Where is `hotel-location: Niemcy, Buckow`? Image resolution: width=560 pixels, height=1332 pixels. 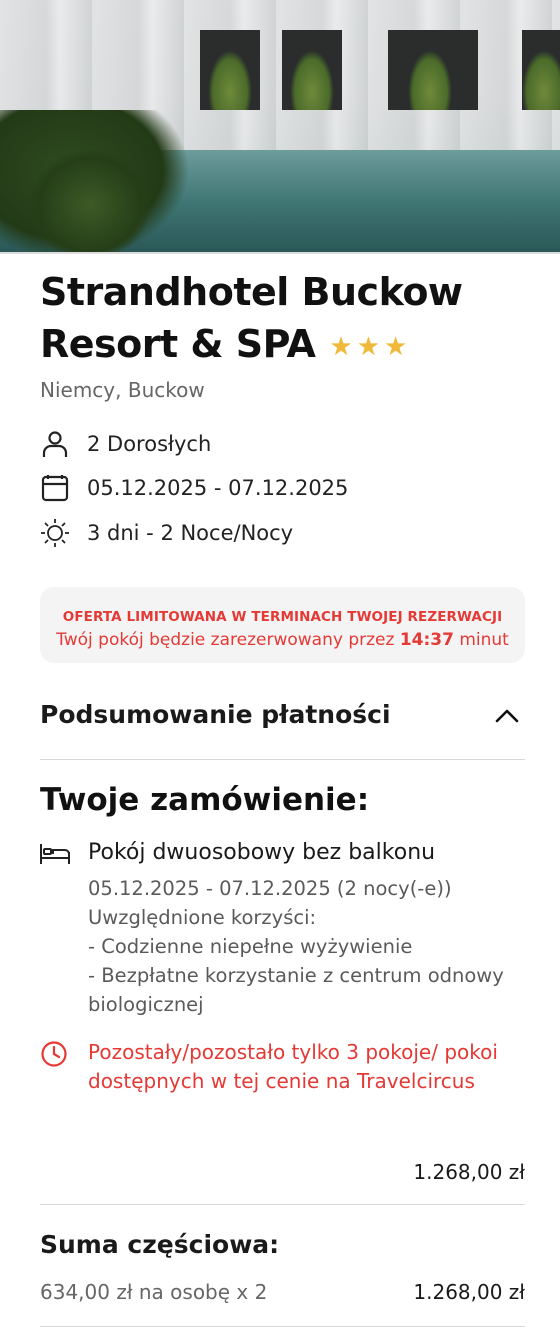 hotel-location: Niemcy, Buckow is located at coordinates (122, 390).